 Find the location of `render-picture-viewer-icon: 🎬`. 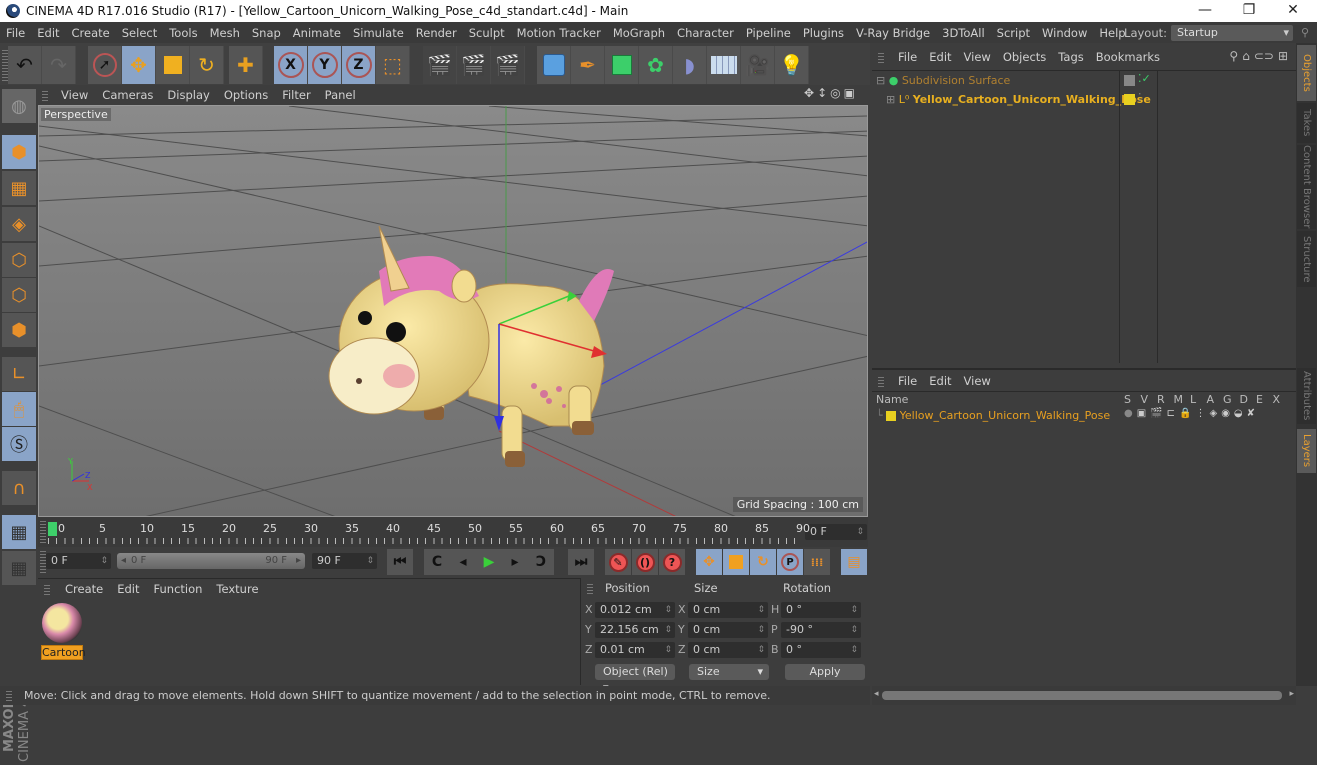

render-picture-viewer-icon: 🎬 is located at coordinates (474, 65).